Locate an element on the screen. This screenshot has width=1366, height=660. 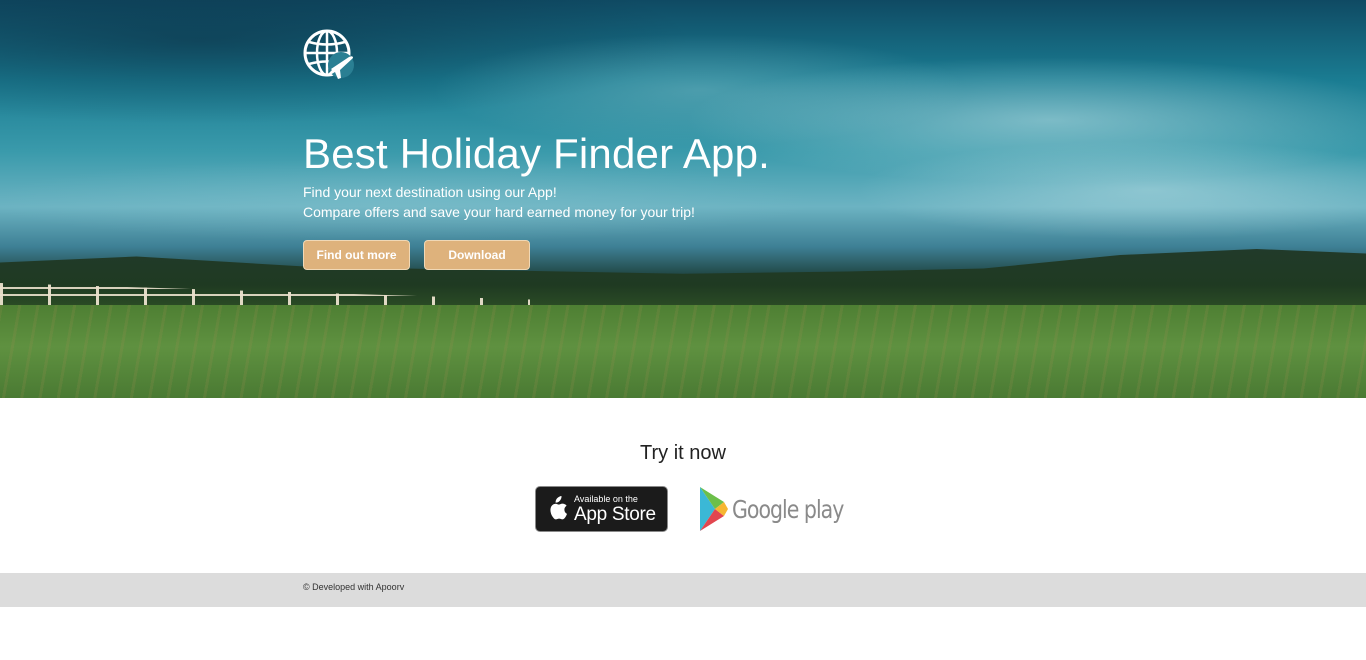
hero-buttons: Find out more Download is located at coordinates (416, 255).